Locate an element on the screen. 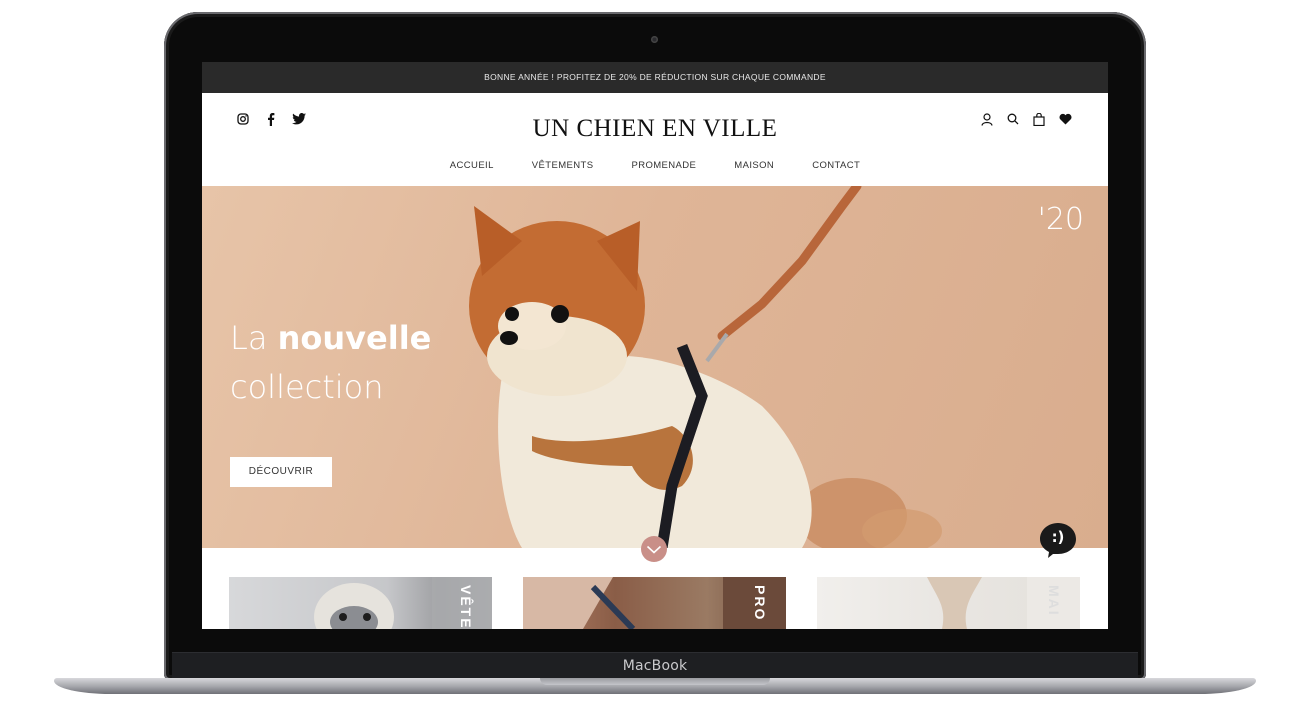 This screenshot has width=1308, height=706. hero-title: La nouvelle collection is located at coordinates (330, 363).